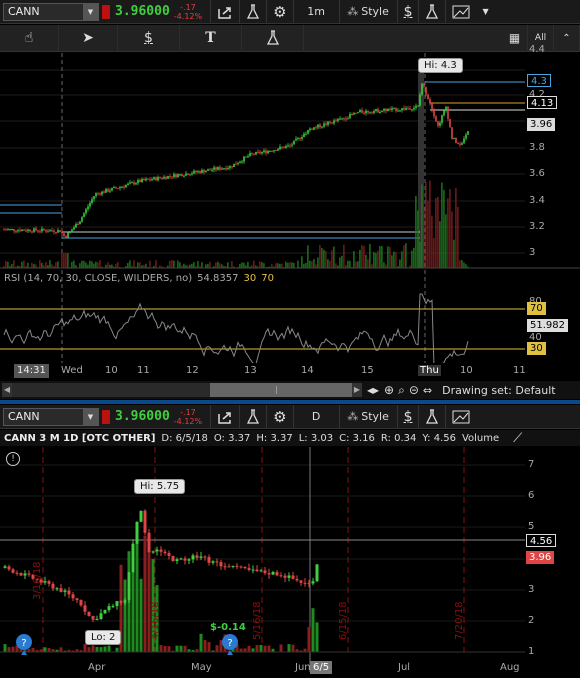  Describe the element at coordinates (539, 80) in the screenshot. I see `price-tag-high: 4.3` at that location.